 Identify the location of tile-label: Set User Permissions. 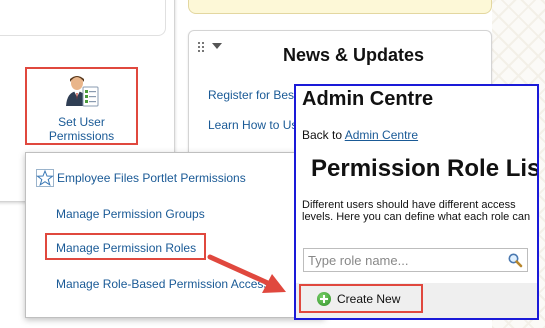
(81, 129).